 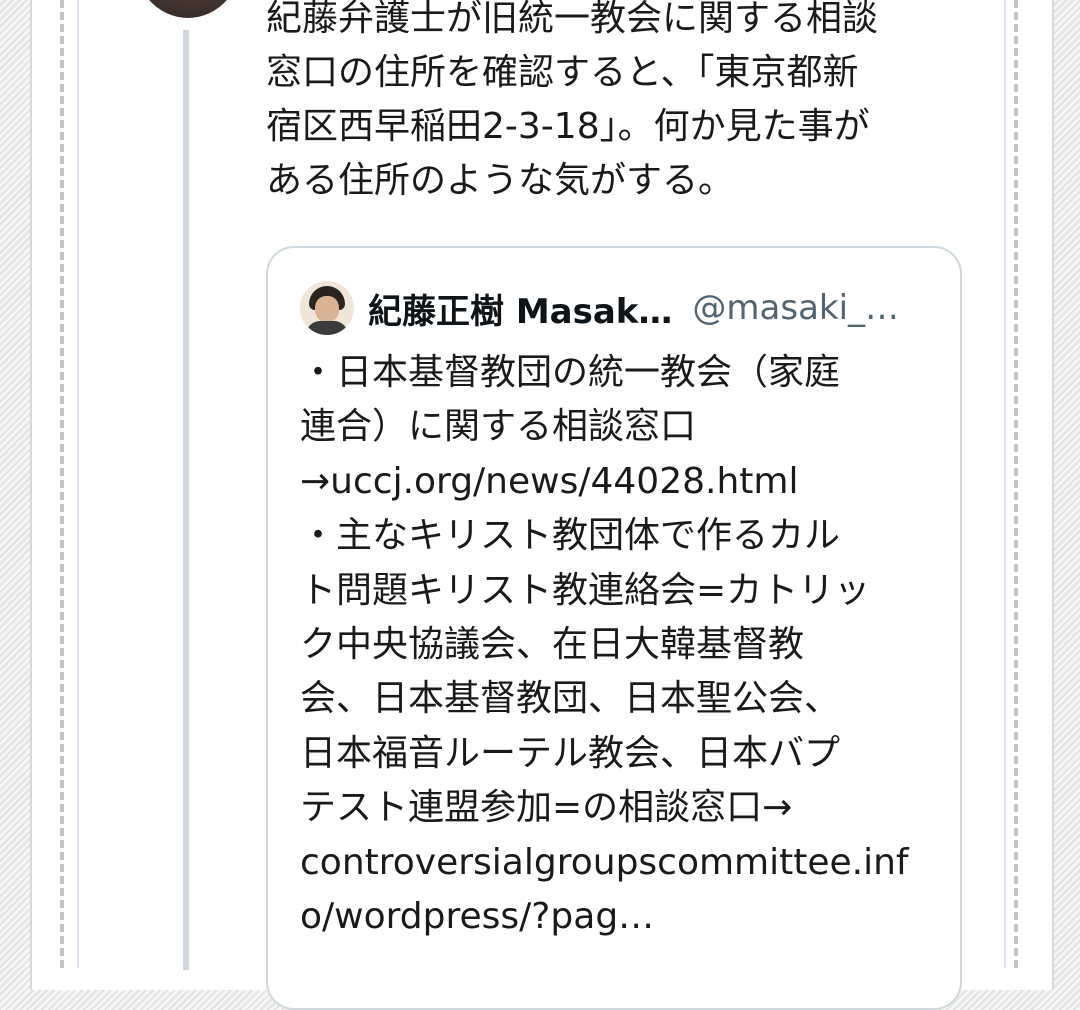 What do you see at coordinates (186, 500) in the screenshot?
I see `thread-connector-line` at bounding box center [186, 500].